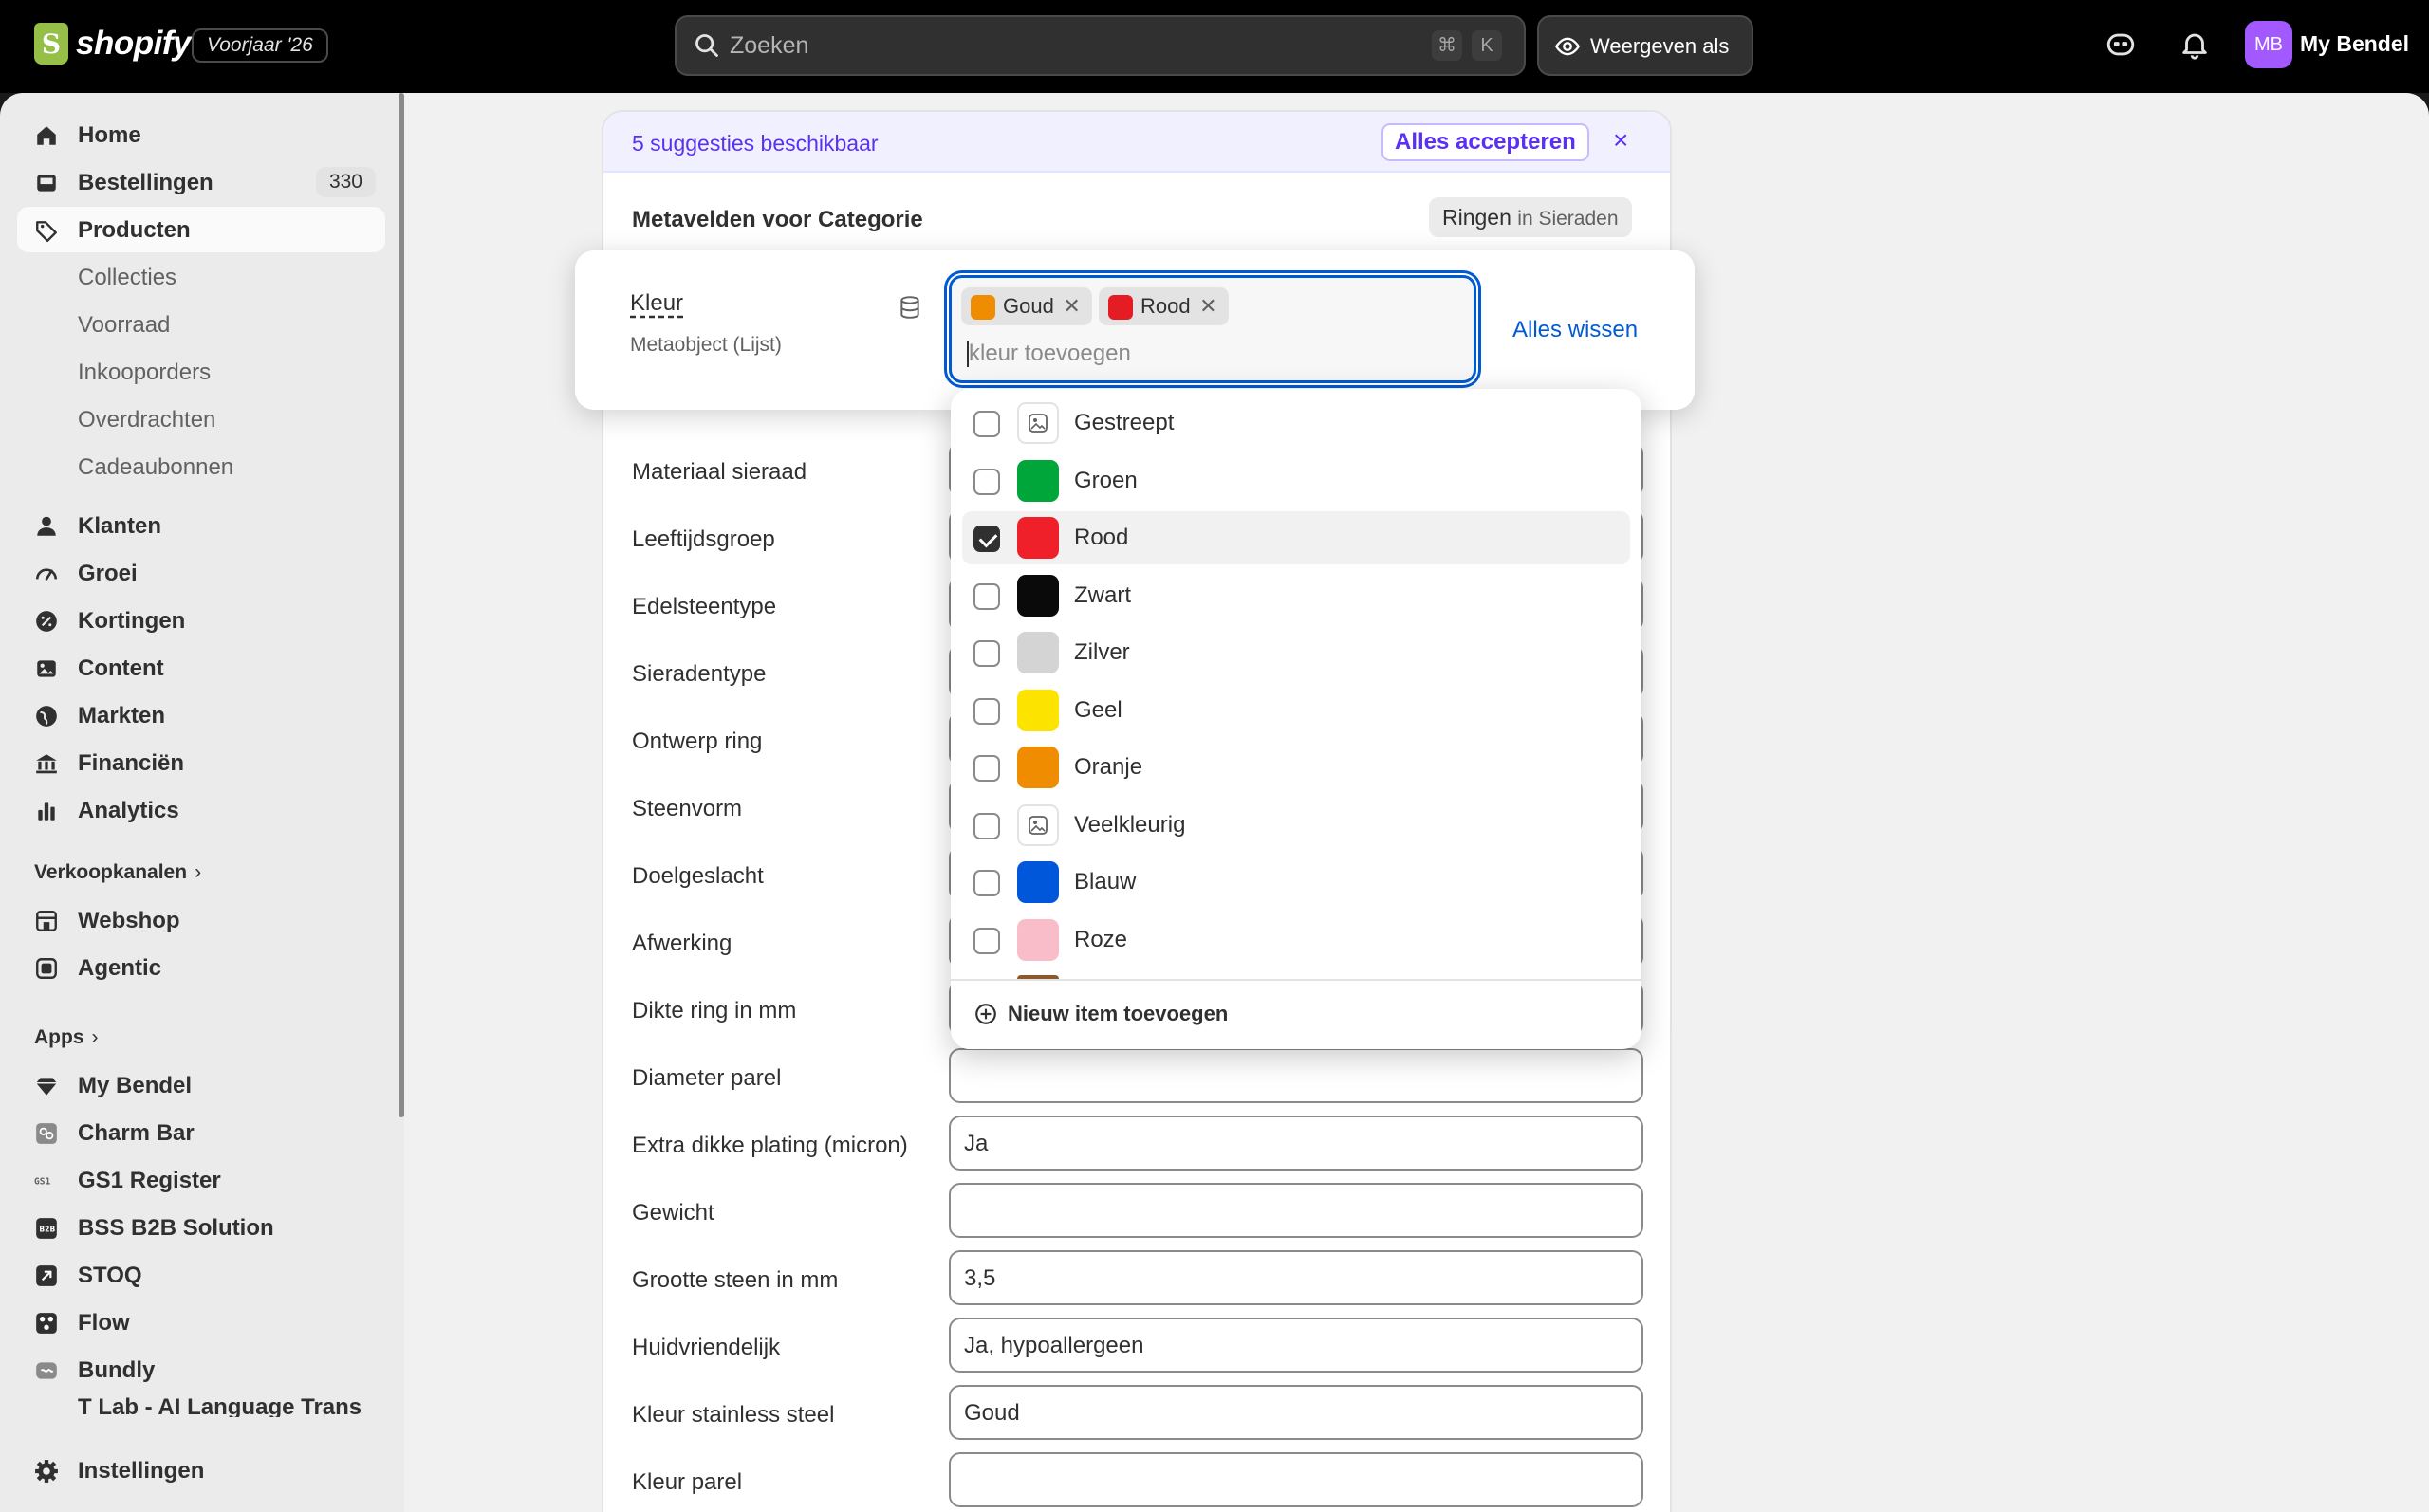 This screenshot has width=2429, height=1512. I want to click on sidebar-item-inventory: Voorraad, so click(201, 324).